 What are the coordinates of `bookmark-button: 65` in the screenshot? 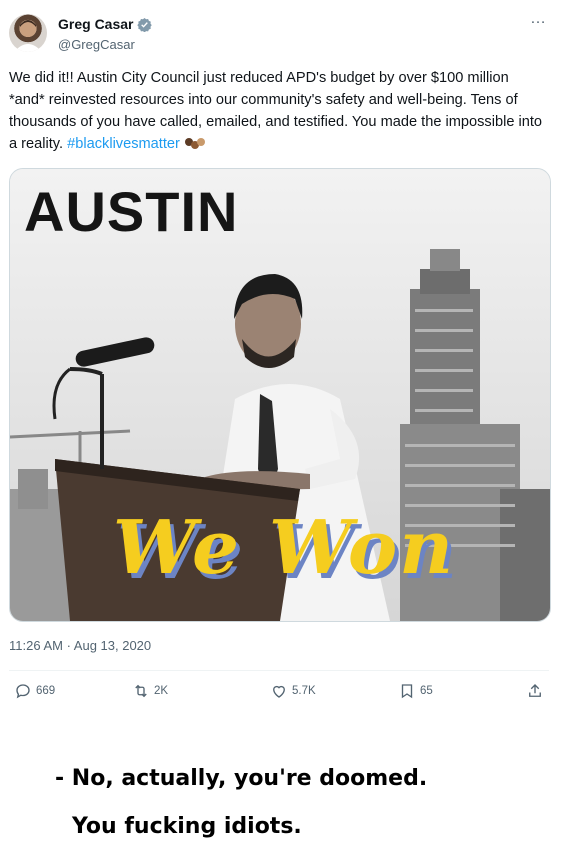 It's located at (415, 691).